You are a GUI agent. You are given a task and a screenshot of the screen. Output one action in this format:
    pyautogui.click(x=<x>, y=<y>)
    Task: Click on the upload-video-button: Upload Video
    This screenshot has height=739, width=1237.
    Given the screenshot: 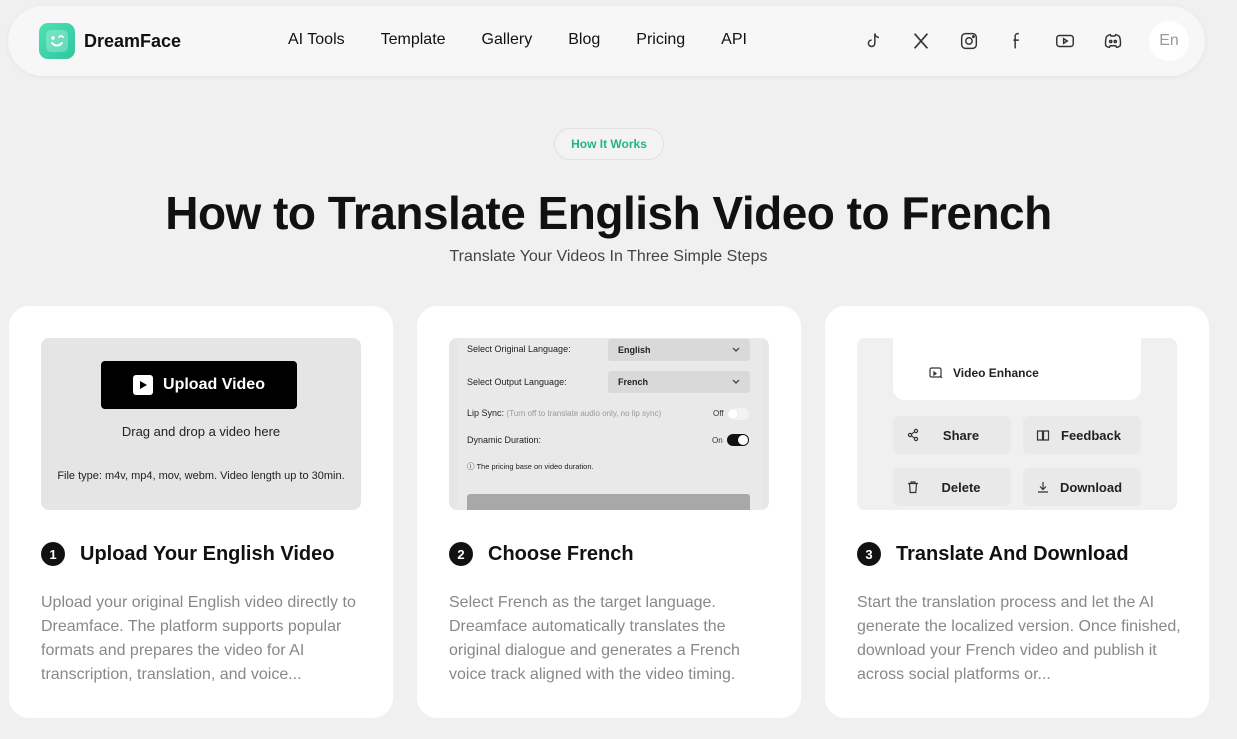 What is the action you would take?
    pyautogui.click(x=199, y=385)
    